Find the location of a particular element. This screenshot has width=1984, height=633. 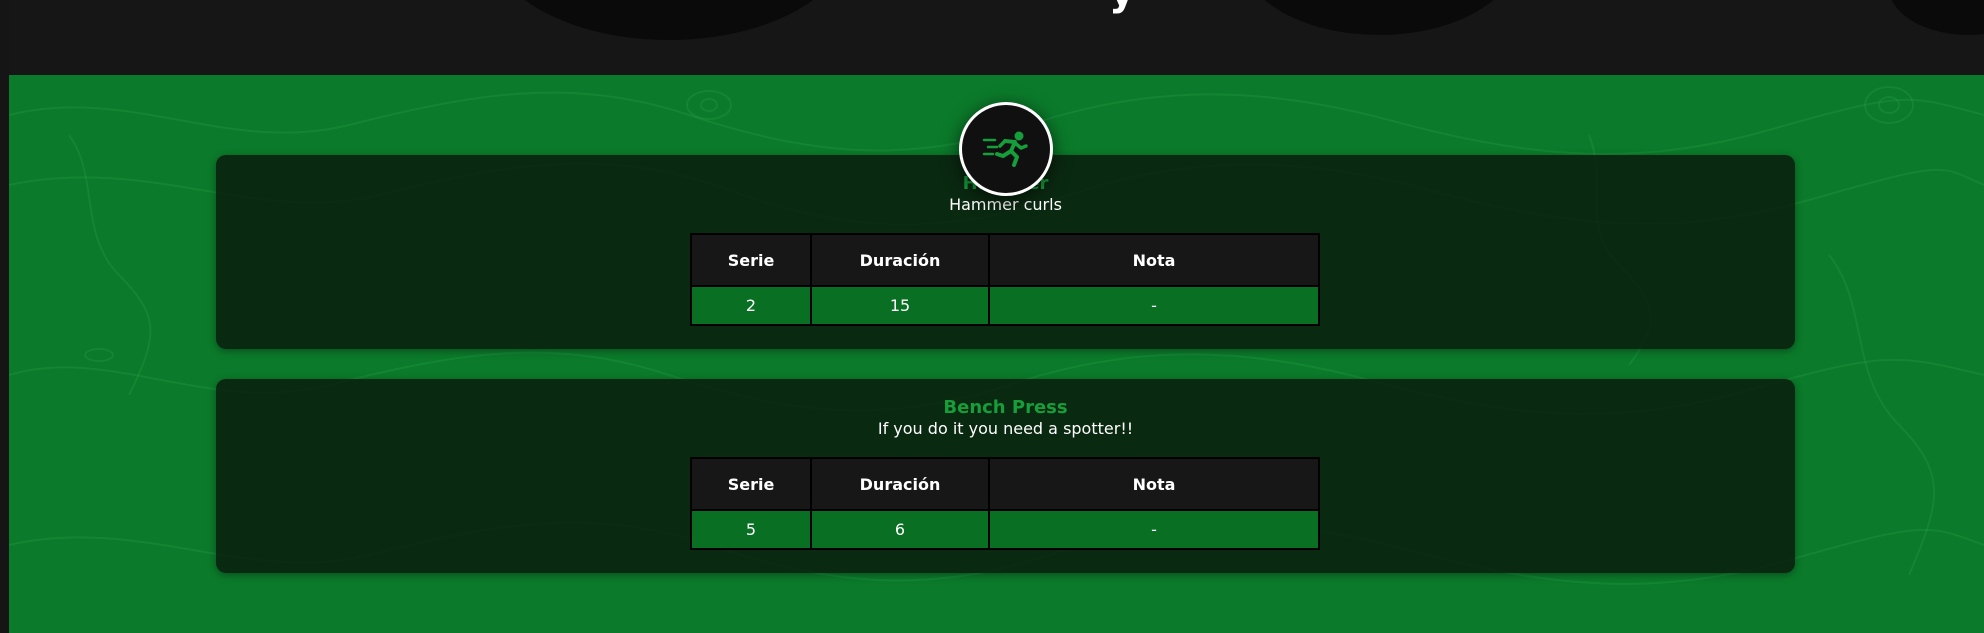

left-edge-strip is located at coordinates (4, 316).